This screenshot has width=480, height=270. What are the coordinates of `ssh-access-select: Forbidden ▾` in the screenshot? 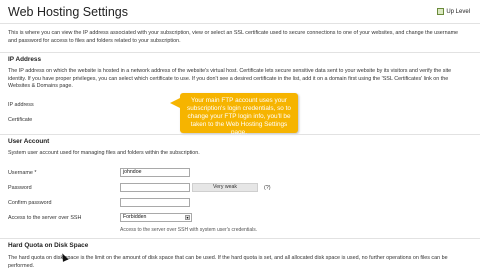 It's located at (156, 217).